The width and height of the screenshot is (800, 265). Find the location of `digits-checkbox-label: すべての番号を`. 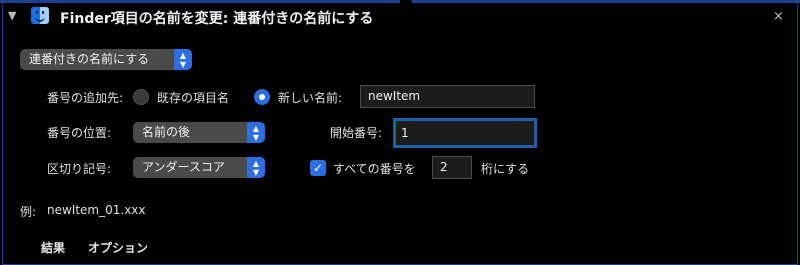

digits-checkbox-label: すべての番号を is located at coordinates (374, 169).